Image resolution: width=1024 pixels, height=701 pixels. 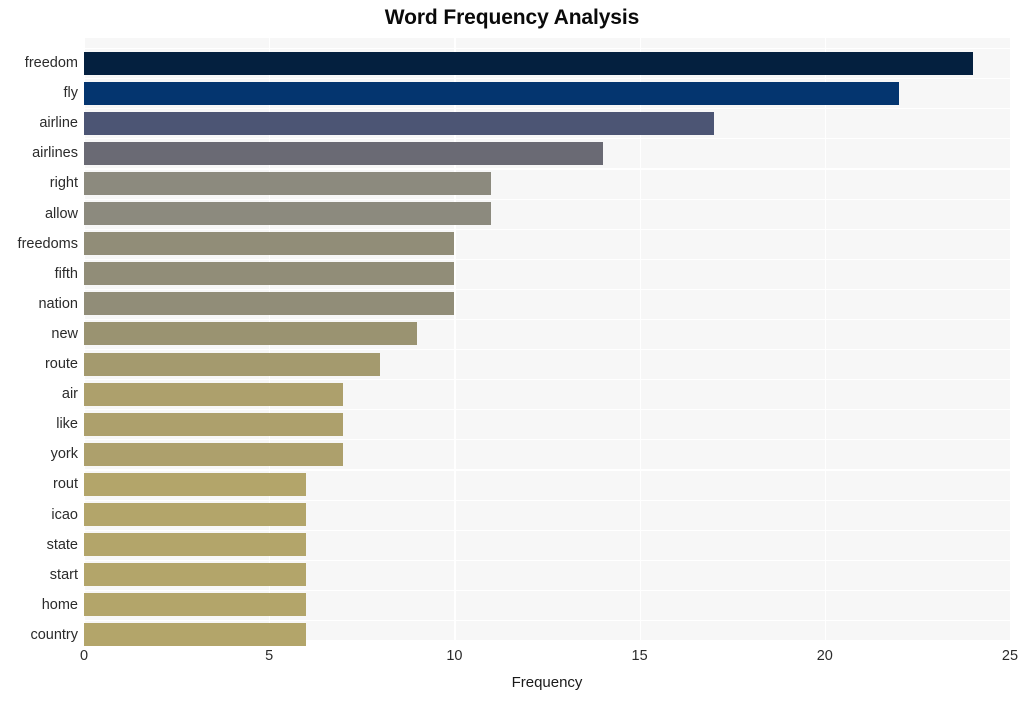 What do you see at coordinates (195, 514) in the screenshot?
I see `bar-icao` at bounding box center [195, 514].